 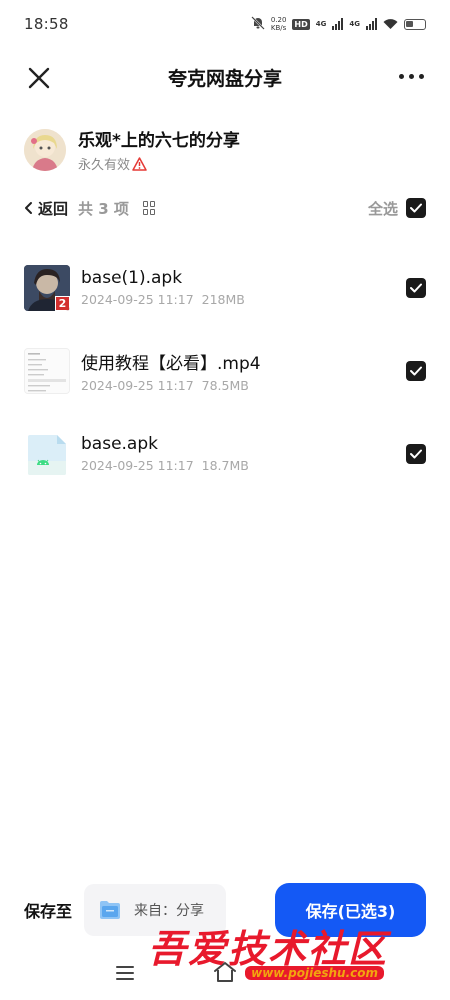 I want to click on destination-text: 来自：分享, so click(x=169, y=911).